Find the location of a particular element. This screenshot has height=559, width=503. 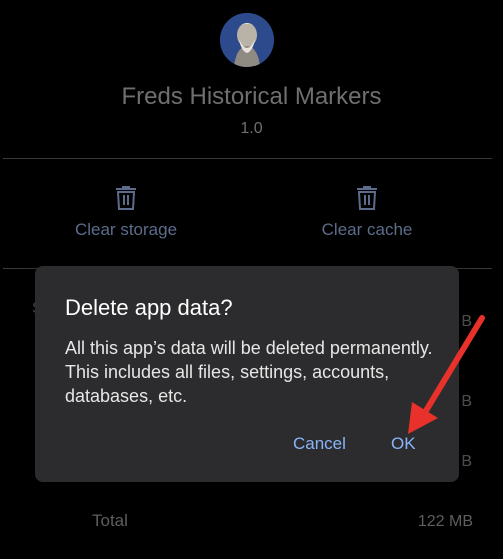

cancel-button: Cancel is located at coordinates (319, 444).